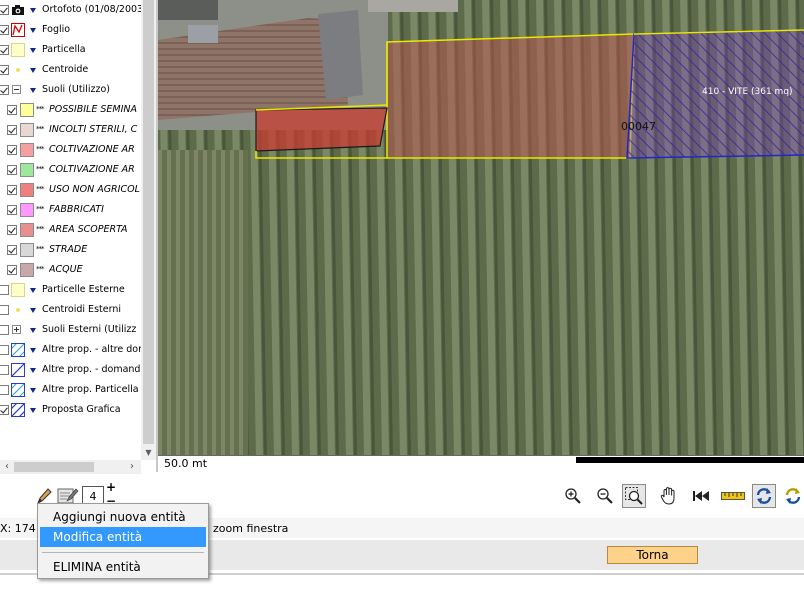 This screenshot has width=804, height=589. What do you see at coordinates (70, 410) in the screenshot?
I see `layer-row-proposta-grafica: Proposta Grafica` at bounding box center [70, 410].